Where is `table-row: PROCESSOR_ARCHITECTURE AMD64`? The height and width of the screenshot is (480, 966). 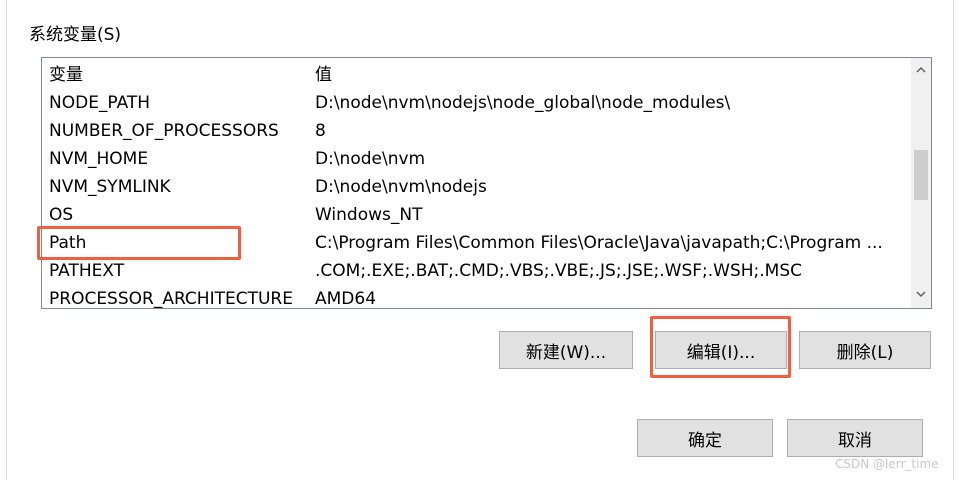
table-row: PROCESSOR_ARCHITECTURE AMD64 is located at coordinates (472, 297).